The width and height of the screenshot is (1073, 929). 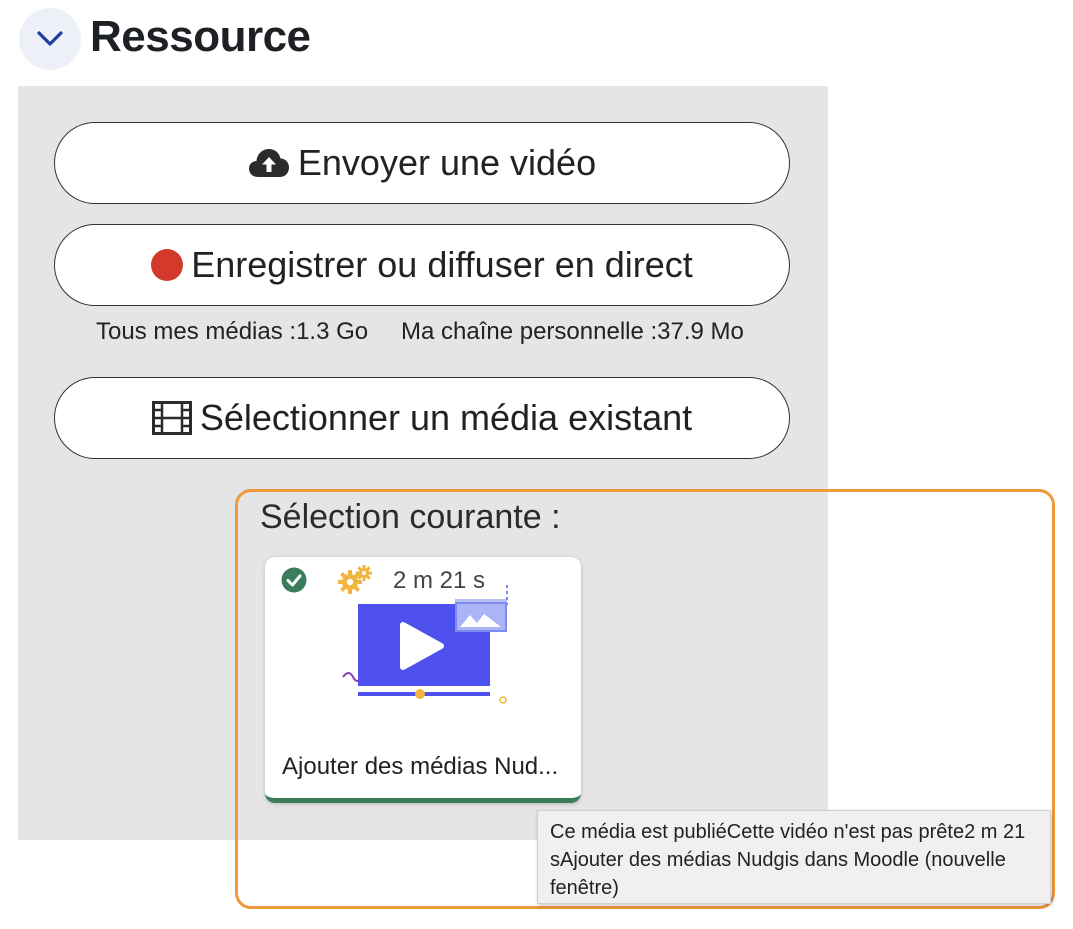 What do you see at coordinates (439, 580) in the screenshot?
I see `media-duration: 2 m 21 s` at bounding box center [439, 580].